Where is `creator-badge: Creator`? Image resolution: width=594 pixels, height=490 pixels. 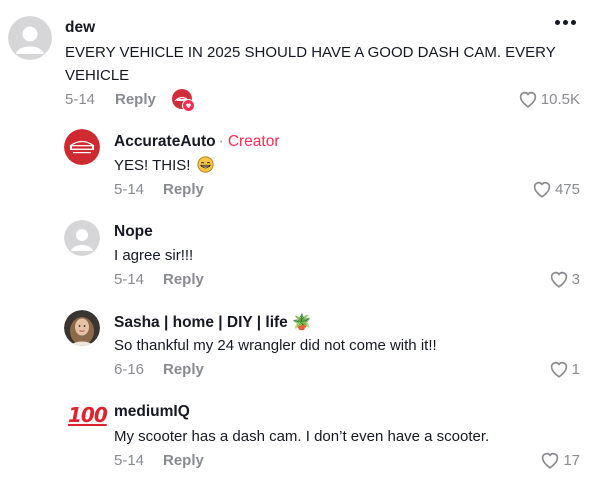
creator-badge: Creator is located at coordinates (253, 141).